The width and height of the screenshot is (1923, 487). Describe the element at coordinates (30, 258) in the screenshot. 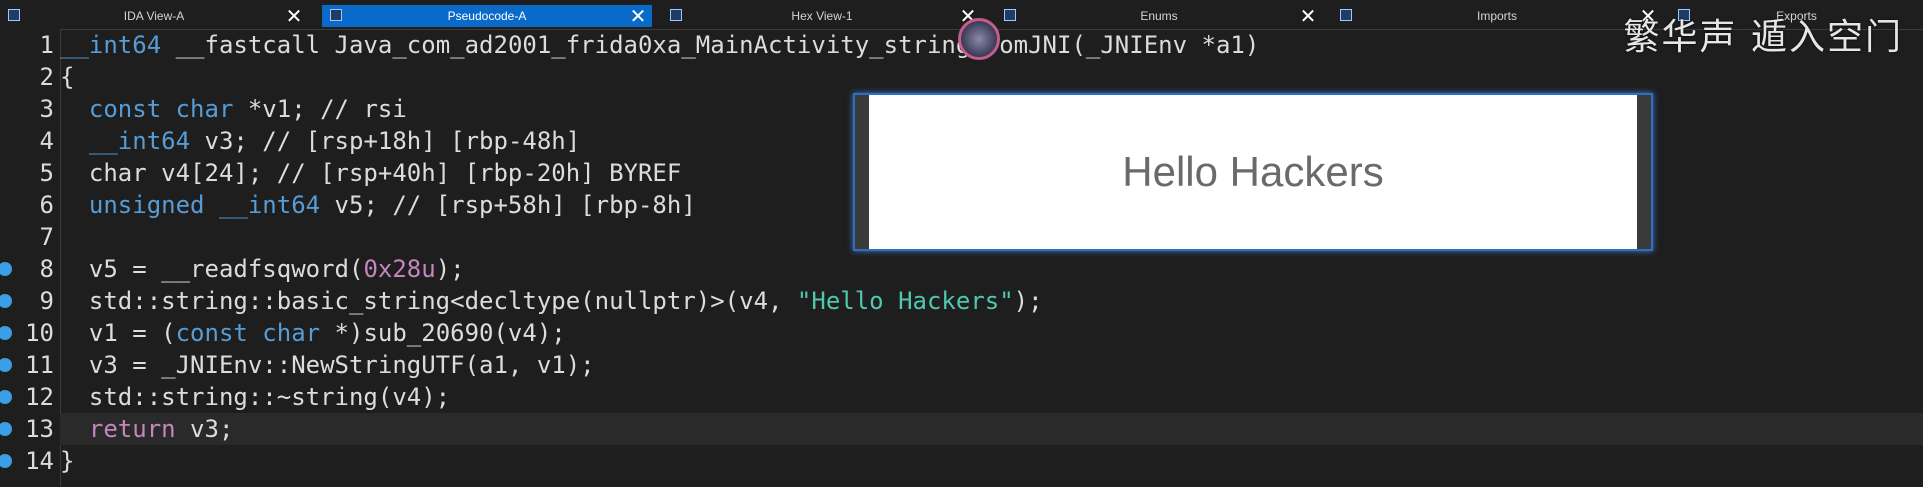

I see `line-number-gutter: 1 2 3 4 5 6 7 8 9 10 11 12 13 14` at that location.